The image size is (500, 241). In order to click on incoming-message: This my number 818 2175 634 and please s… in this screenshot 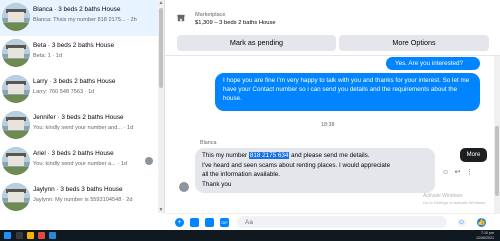, I will do `click(315, 170)`.